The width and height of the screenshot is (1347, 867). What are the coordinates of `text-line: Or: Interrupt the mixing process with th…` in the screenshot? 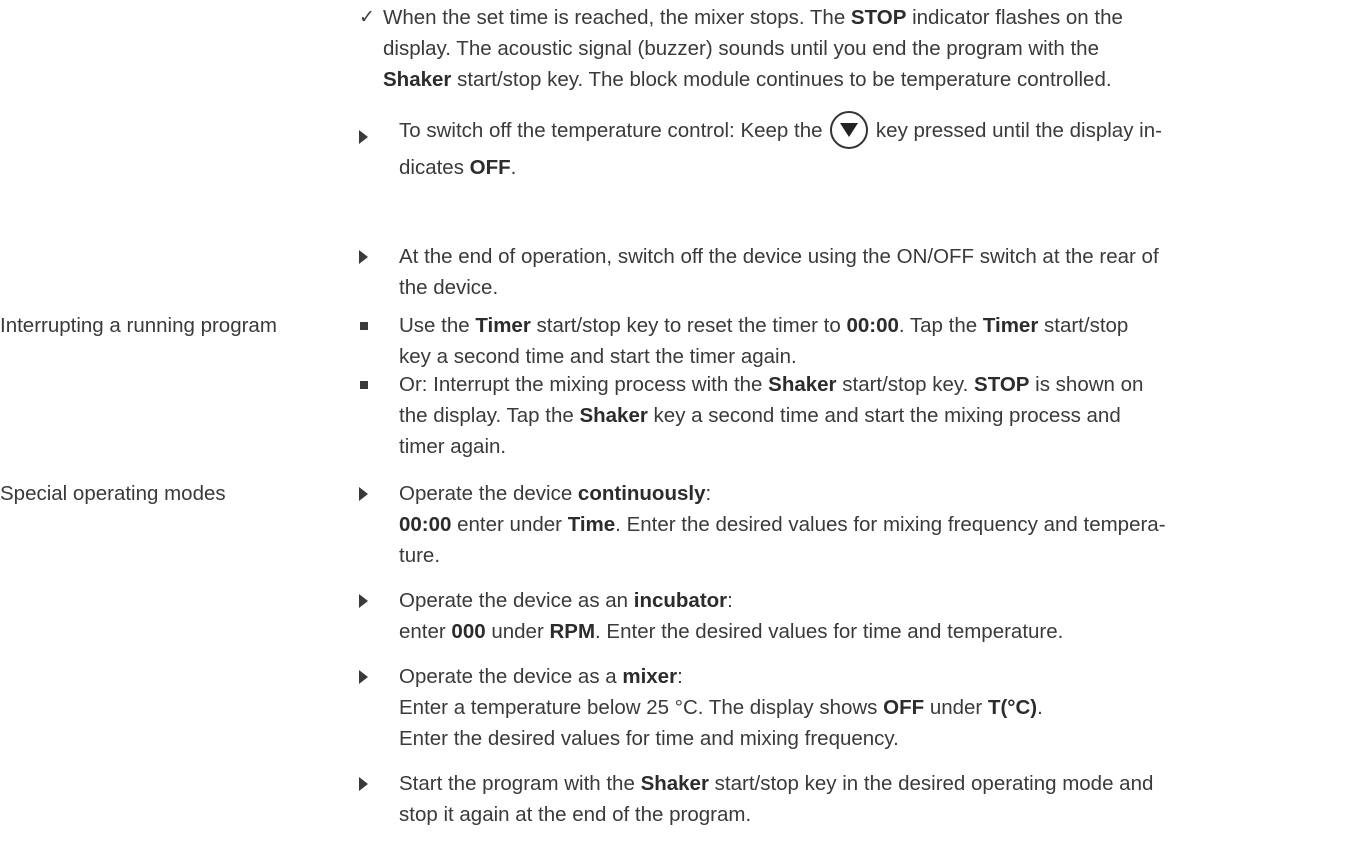 It's located at (866, 384).